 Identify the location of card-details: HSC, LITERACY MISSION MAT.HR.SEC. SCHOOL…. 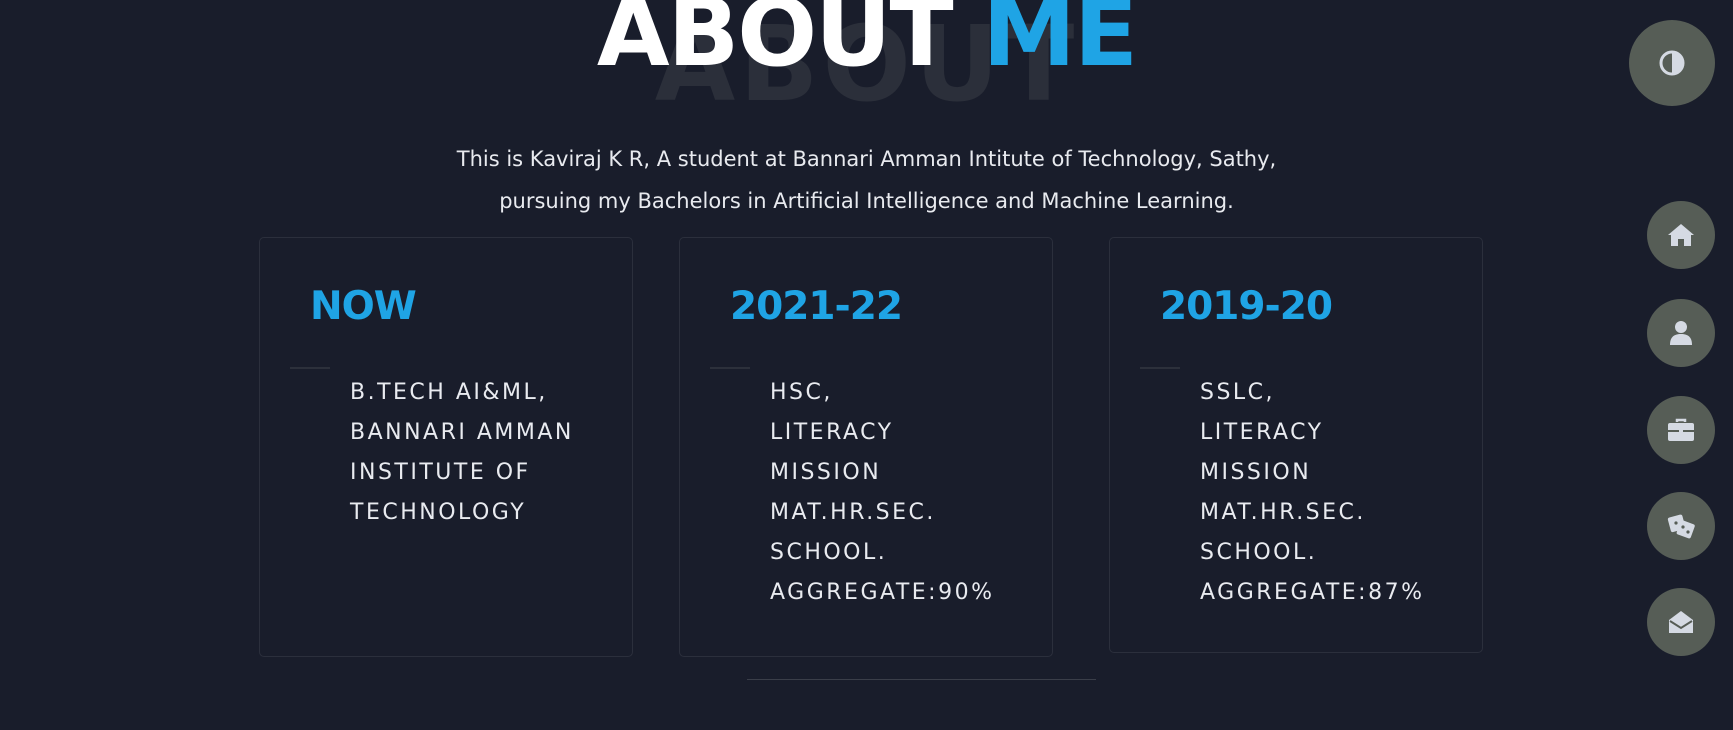
(882, 493).